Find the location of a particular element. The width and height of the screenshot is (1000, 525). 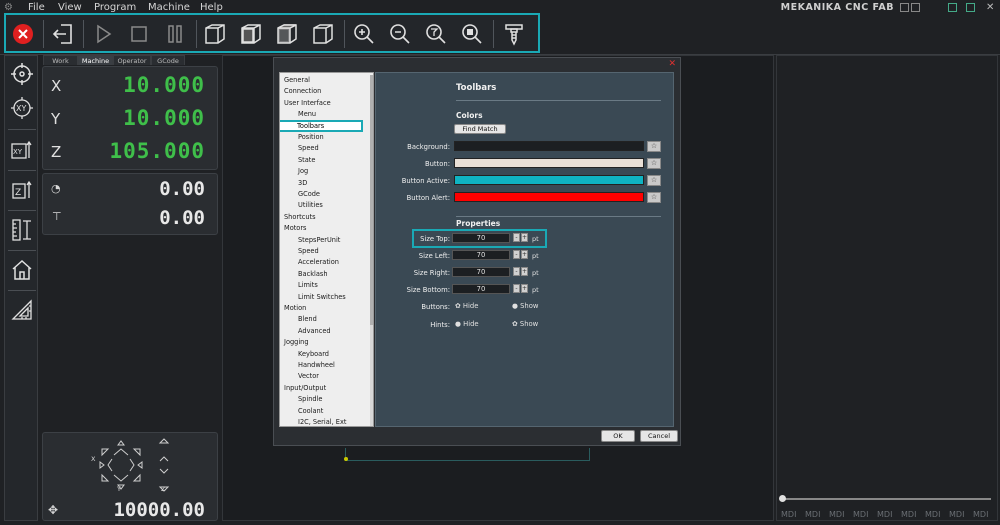

background-color-picker: ☆ is located at coordinates (654, 146).